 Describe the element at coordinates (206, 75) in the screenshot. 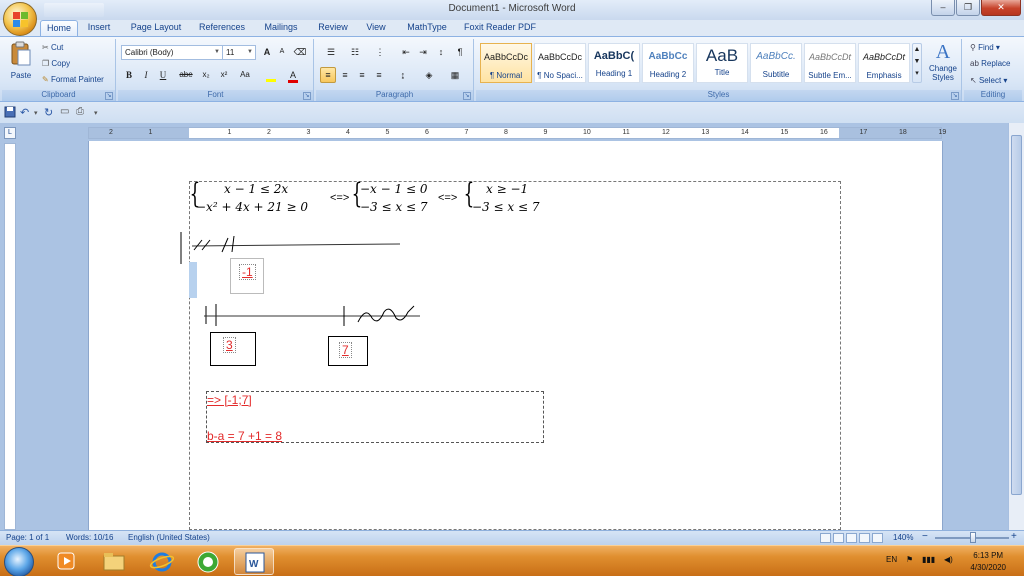

I see `subscript-button: x₂` at that location.